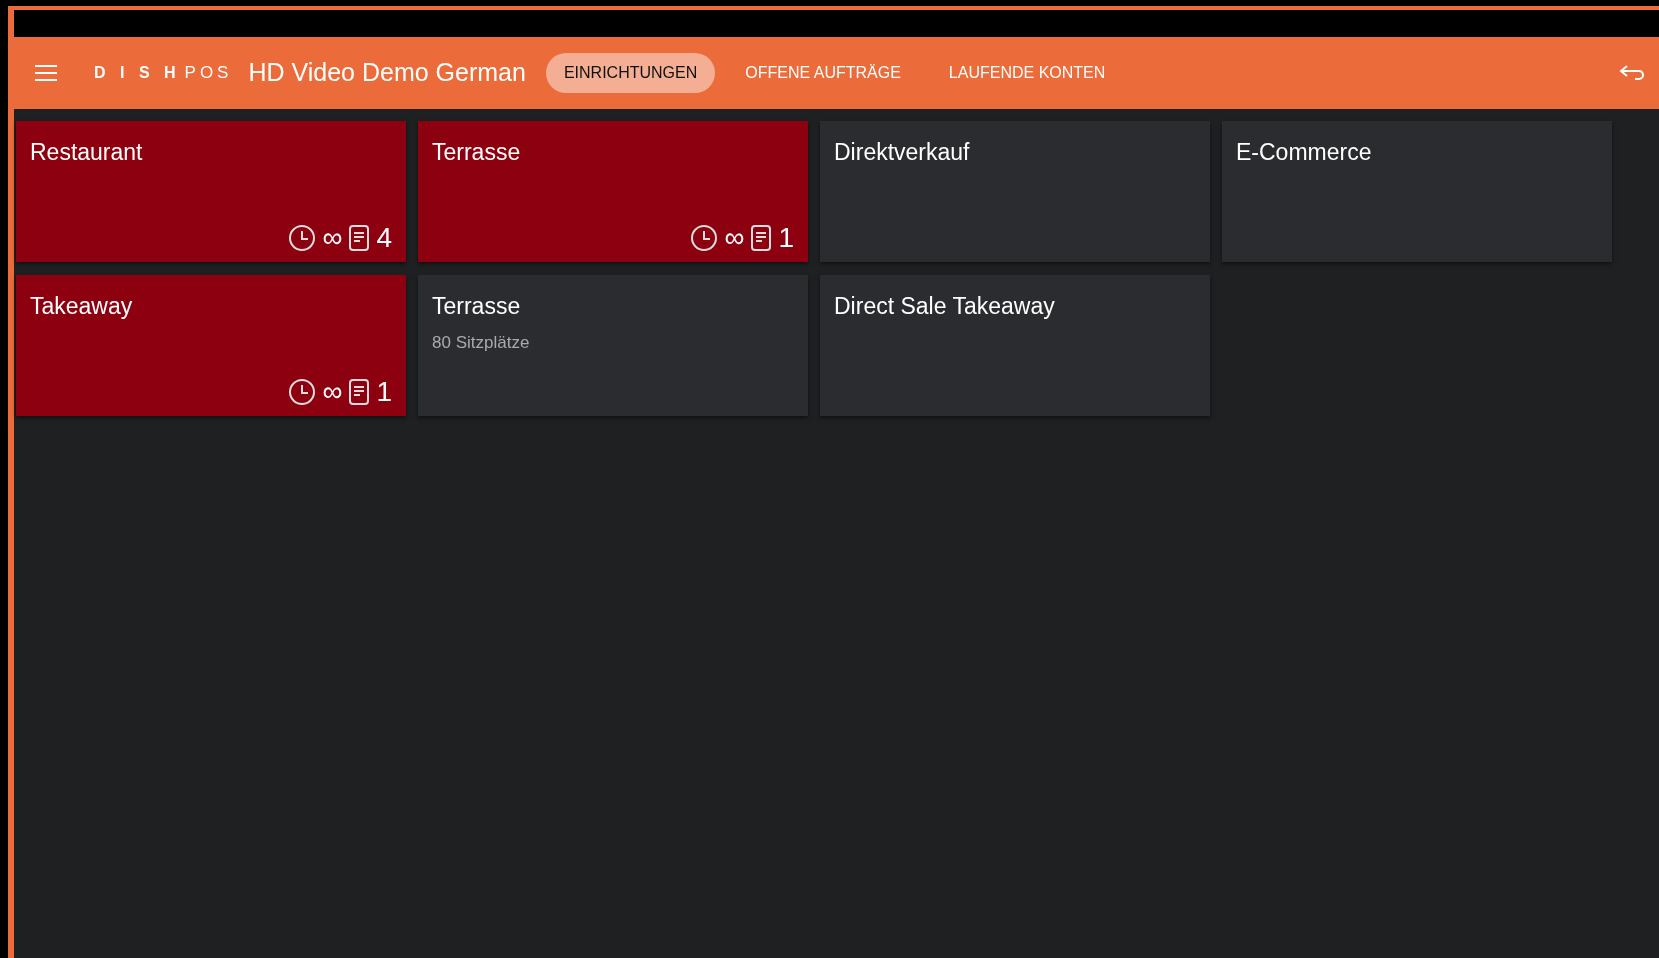 This screenshot has height=958, width=1659. What do you see at coordinates (1632, 73) in the screenshot?
I see `back-icon` at bounding box center [1632, 73].